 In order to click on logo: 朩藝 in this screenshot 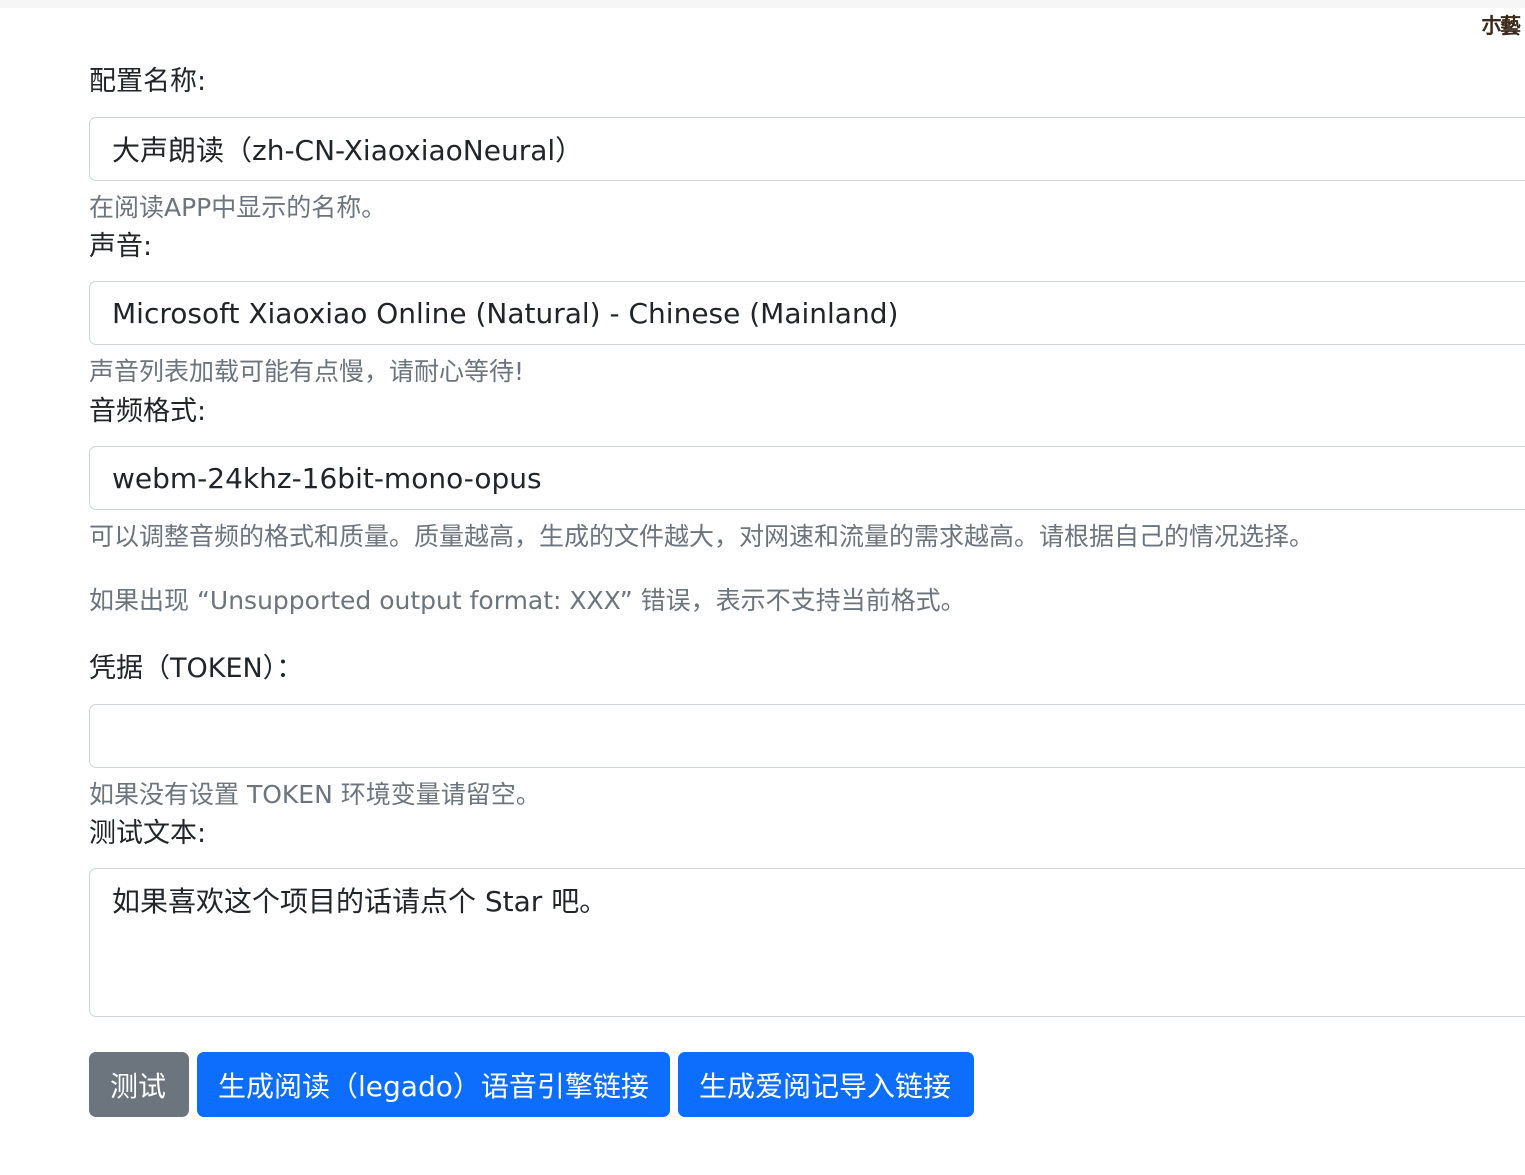, I will do `click(1501, 25)`.